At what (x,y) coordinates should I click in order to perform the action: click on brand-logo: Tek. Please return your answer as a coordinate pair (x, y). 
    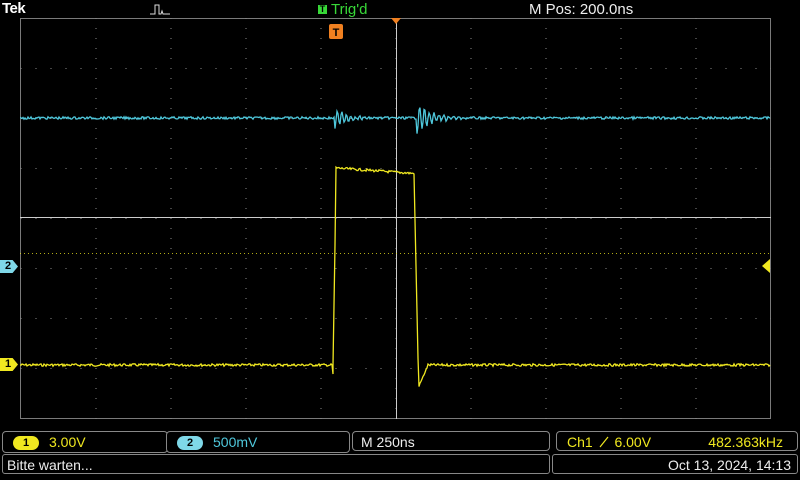
    Looking at the image, I should click on (14, 8).